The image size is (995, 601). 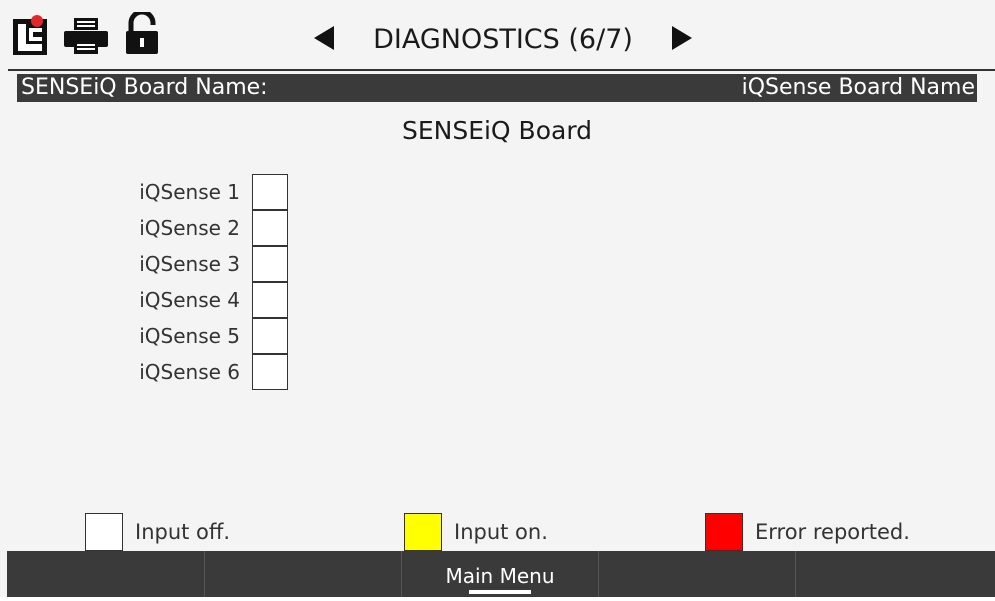 I want to click on legend-label: Input on., so click(x=501, y=532).